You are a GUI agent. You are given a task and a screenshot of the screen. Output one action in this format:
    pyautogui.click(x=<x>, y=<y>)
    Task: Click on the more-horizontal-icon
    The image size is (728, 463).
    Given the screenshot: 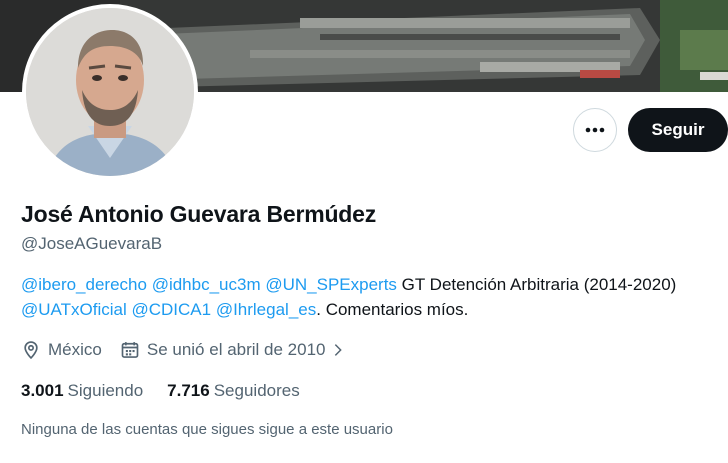 What is the action you would take?
    pyautogui.click(x=595, y=130)
    